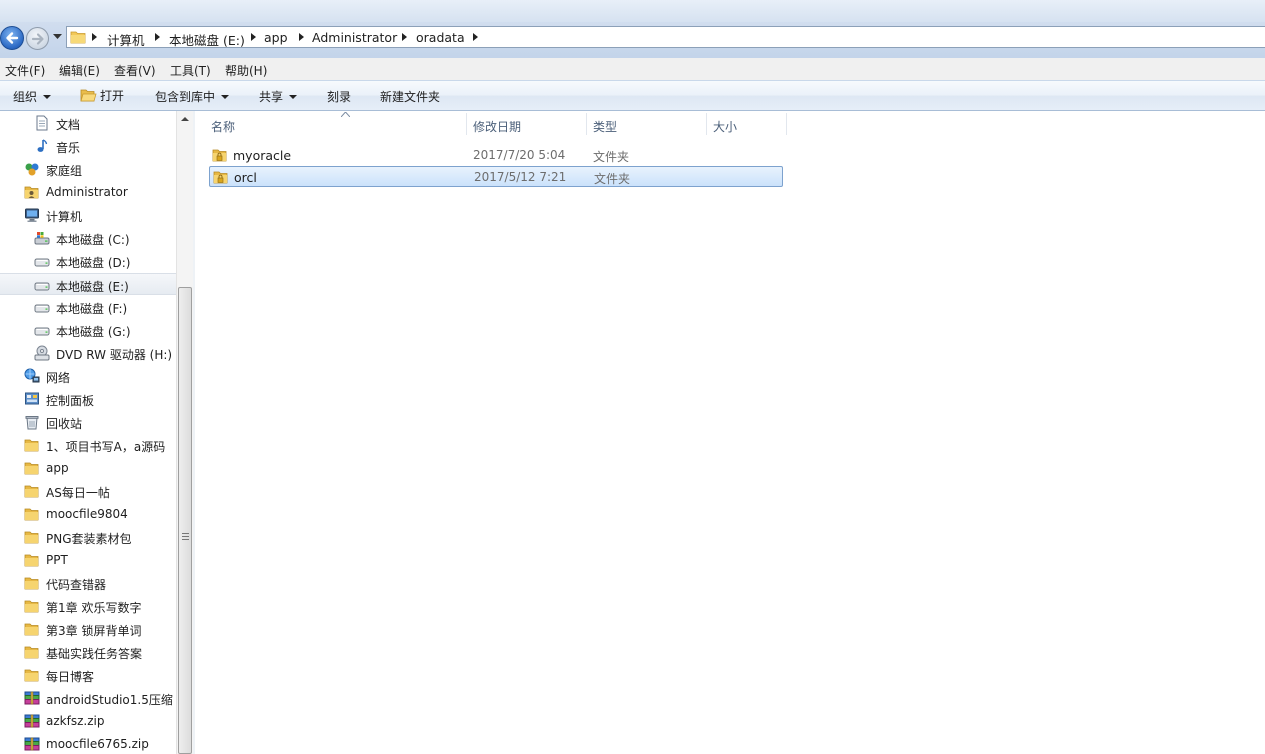  What do you see at coordinates (88, 376) in the screenshot?
I see `nav-item: 网络` at bounding box center [88, 376].